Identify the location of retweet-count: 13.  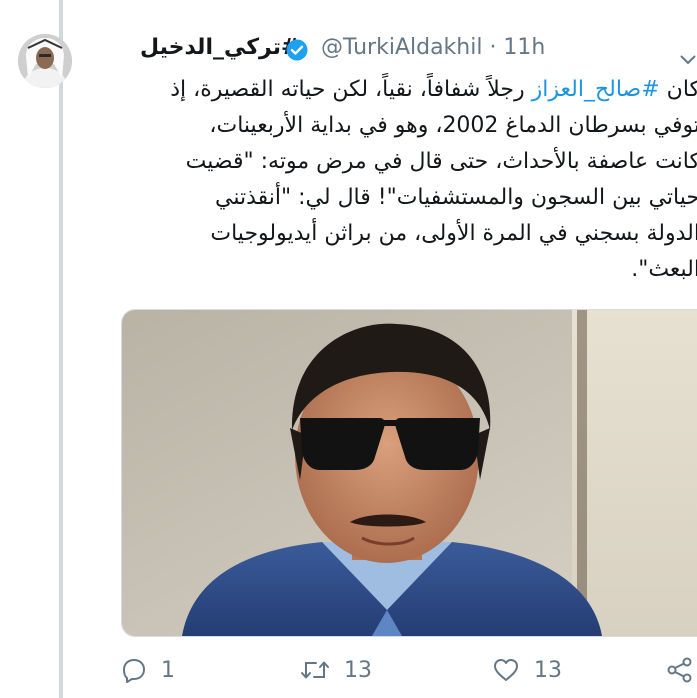
(358, 670).